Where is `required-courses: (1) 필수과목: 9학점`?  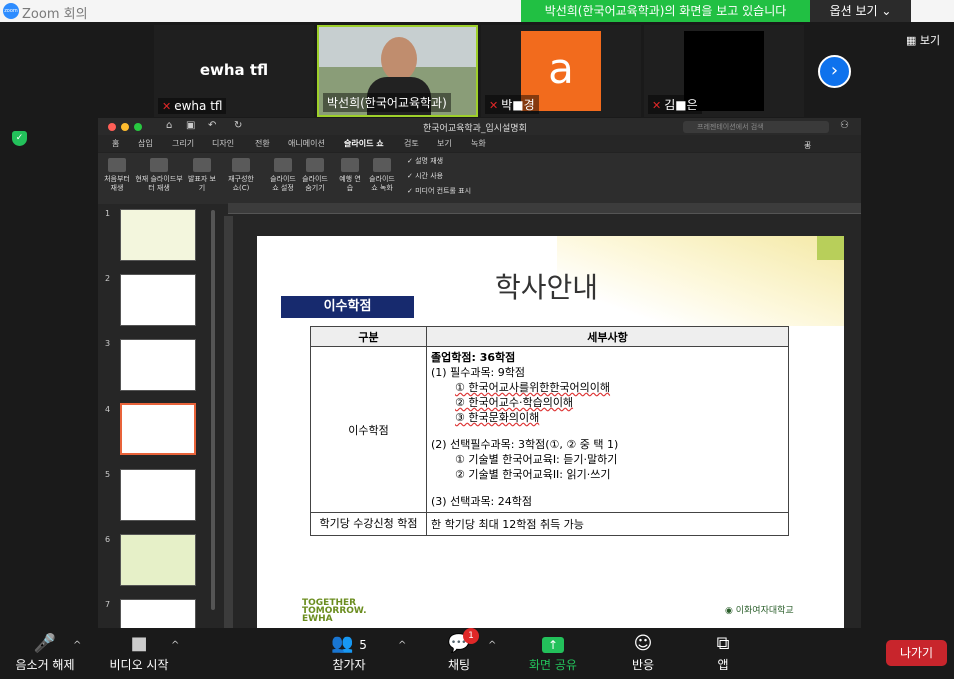
required-courses: (1) 필수과목: 9학점 is located at coordinates (478, 372).